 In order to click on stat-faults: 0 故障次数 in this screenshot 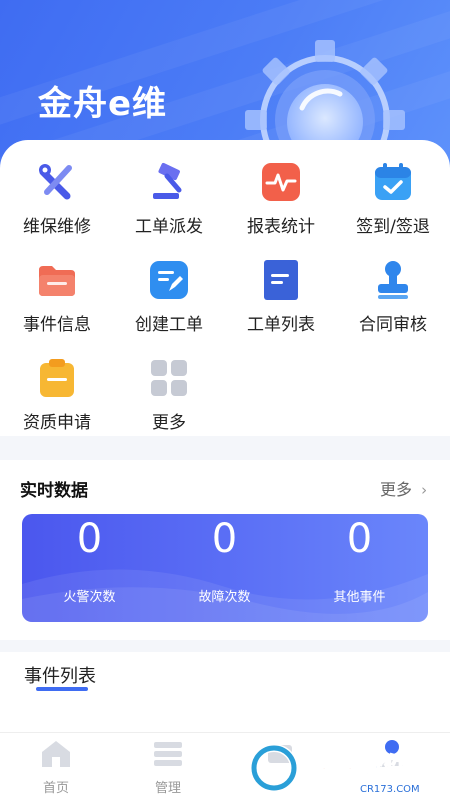, I will do `click(224, 568)`.